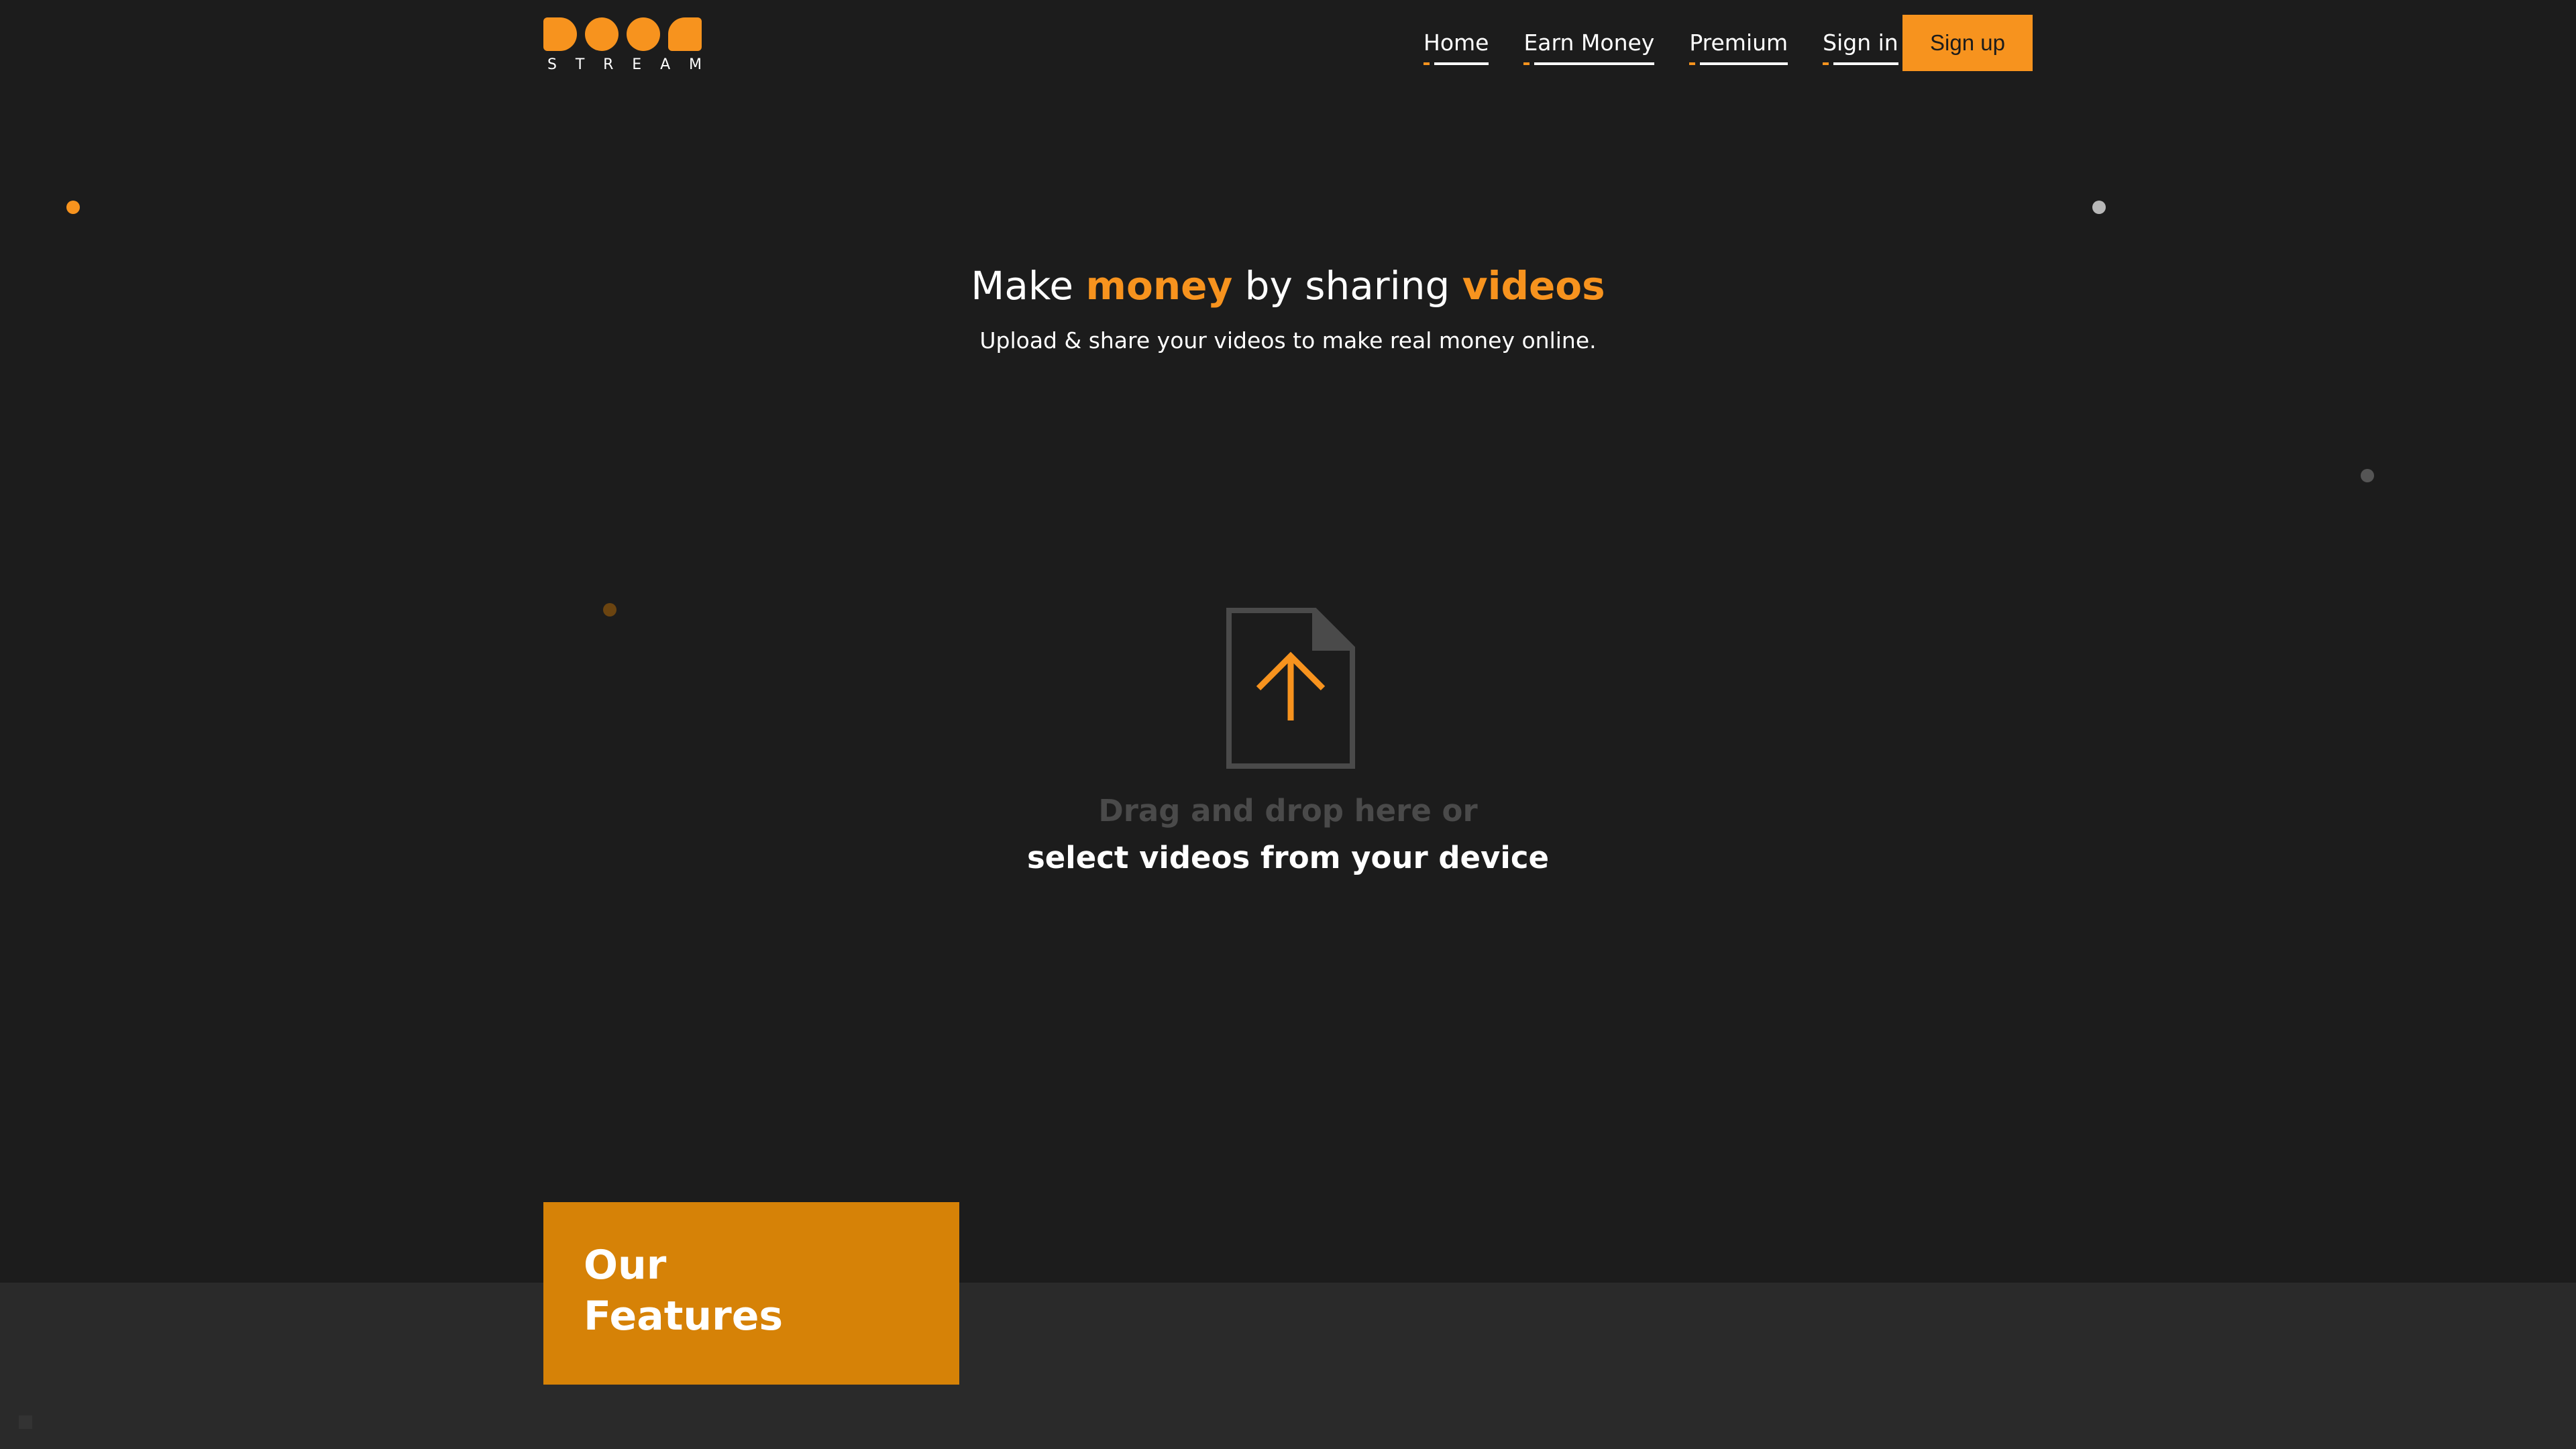 This screenshot has width=2576, height=1449. Describe the element at coordinates (1288, 1366) in the screenshot. I see `features-section-band` at that location.